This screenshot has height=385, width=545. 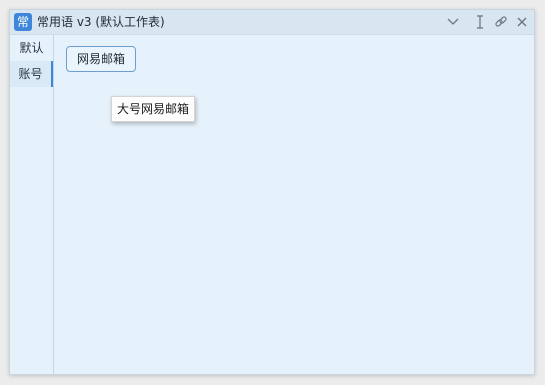 What do you see at coordinates (153, 109) in the screenshot?
I see `phrase-tooltip: 大号网易邮箱` at bounding box center [153, 109].